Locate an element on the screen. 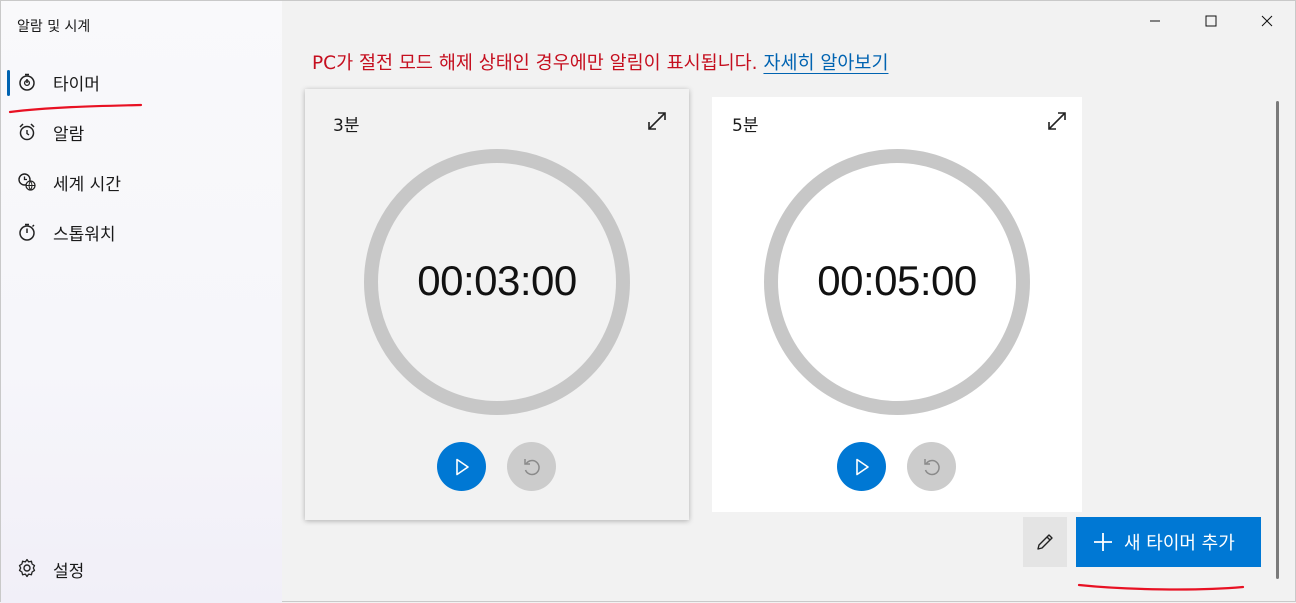  settings-label: 설정 is located at coordinates (69, 572).